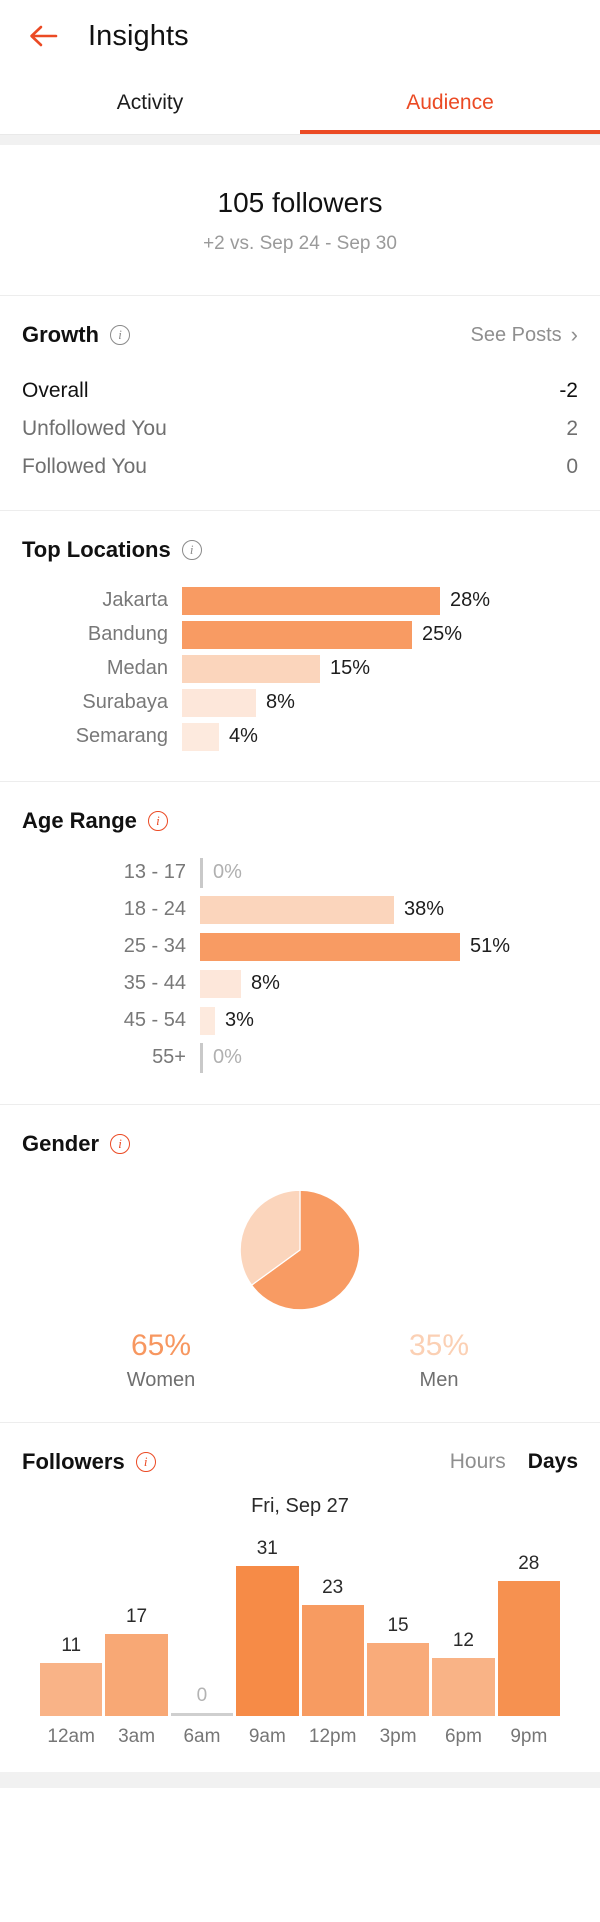  Describe the element at coordinates (350, 668) in the screenshot. I see `bar-value: 15%` at that location.